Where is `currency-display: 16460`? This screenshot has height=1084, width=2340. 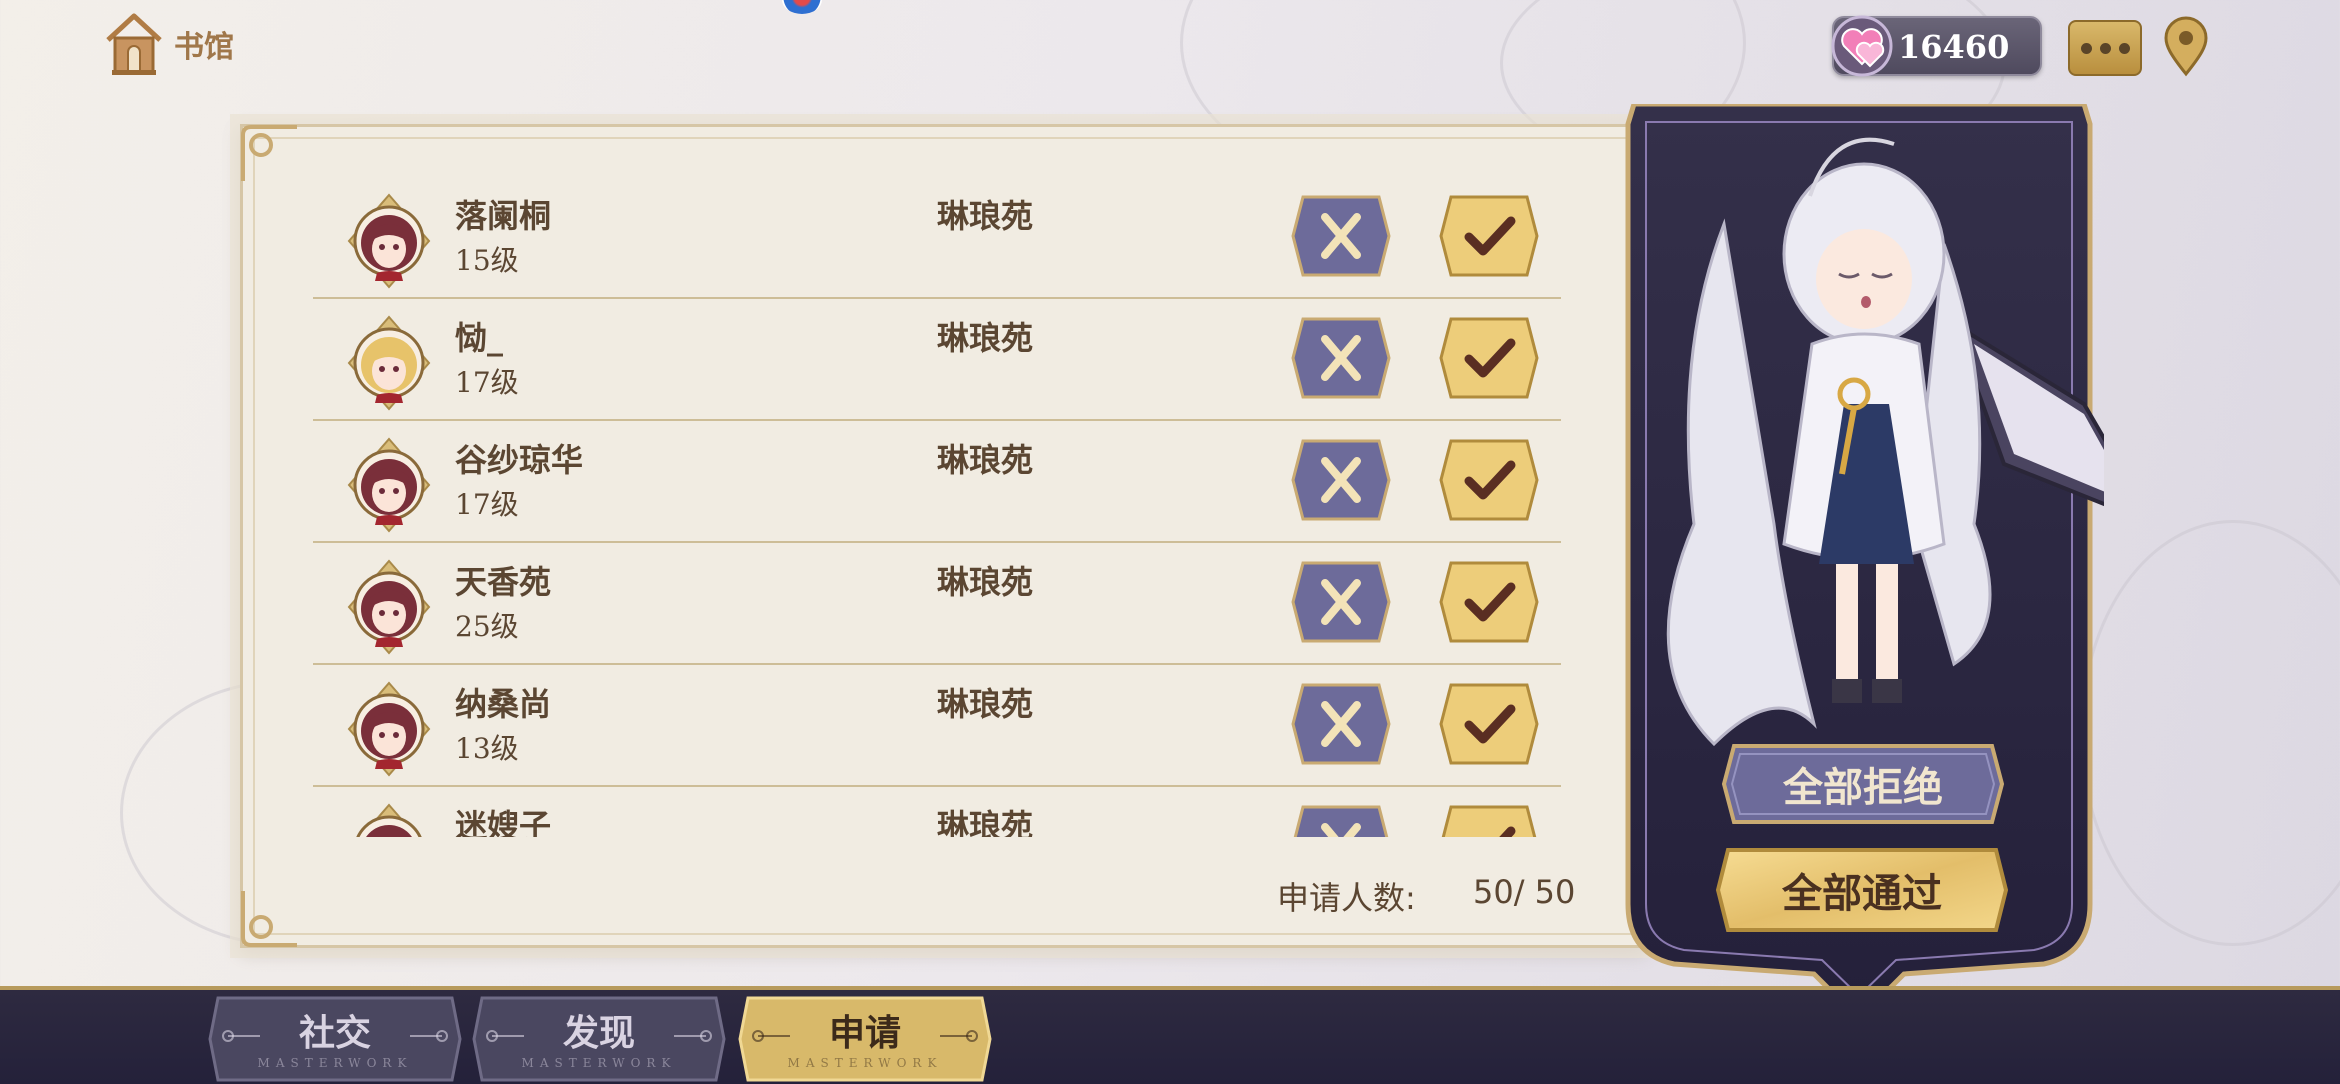 currency-display: 16460 is located at coordinates (1936, 46).